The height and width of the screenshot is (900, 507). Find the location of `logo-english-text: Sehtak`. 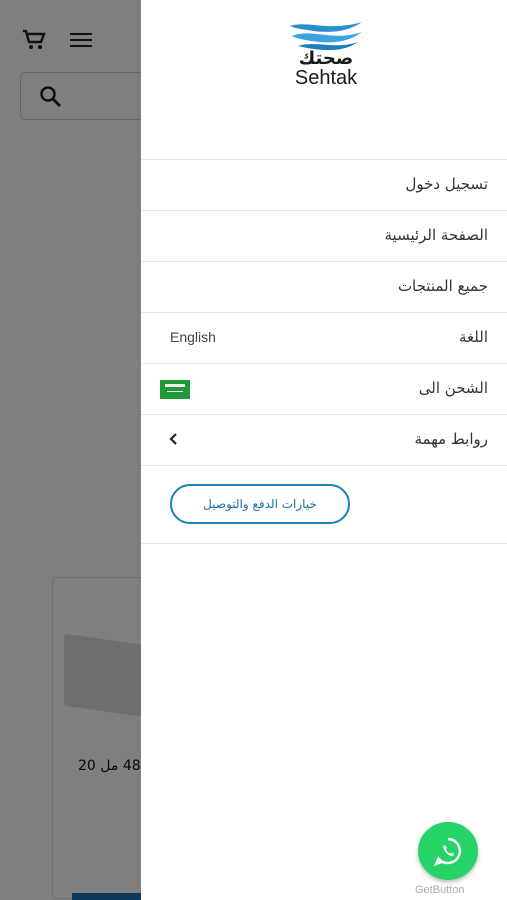

logo-english-text: Sehtak is located at coordinates (326, 78).